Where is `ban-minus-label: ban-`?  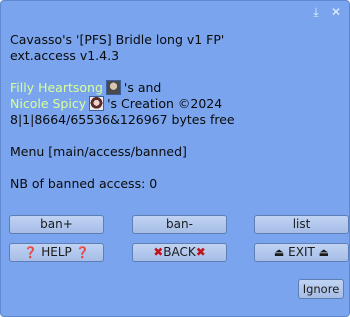 ban-minus-label: ban- is located at coordinates (179, 224).